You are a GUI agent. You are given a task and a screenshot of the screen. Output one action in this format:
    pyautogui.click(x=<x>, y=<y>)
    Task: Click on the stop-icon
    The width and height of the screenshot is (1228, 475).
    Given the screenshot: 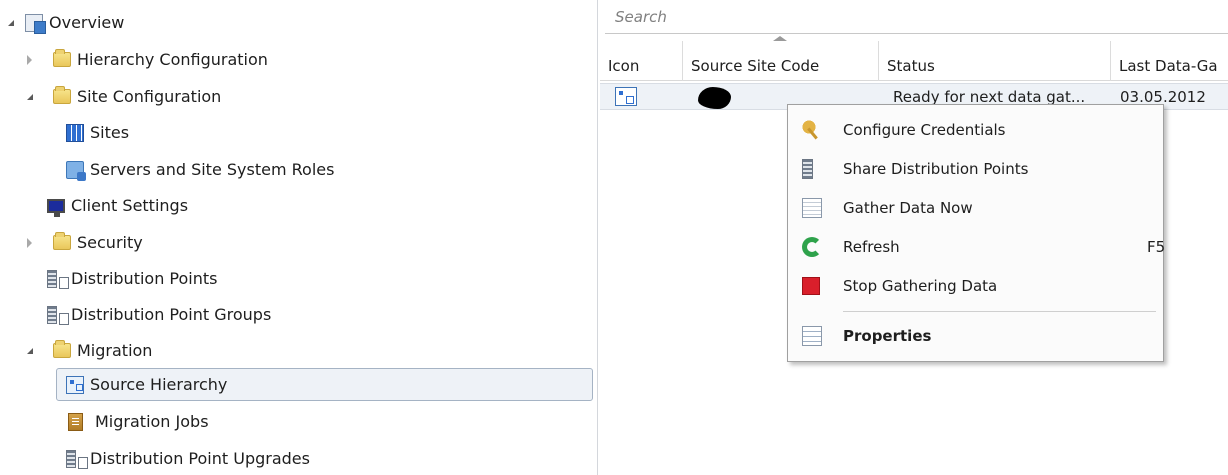 What is the action you would take?
    pyautogui.click(x=811, y=286)
    